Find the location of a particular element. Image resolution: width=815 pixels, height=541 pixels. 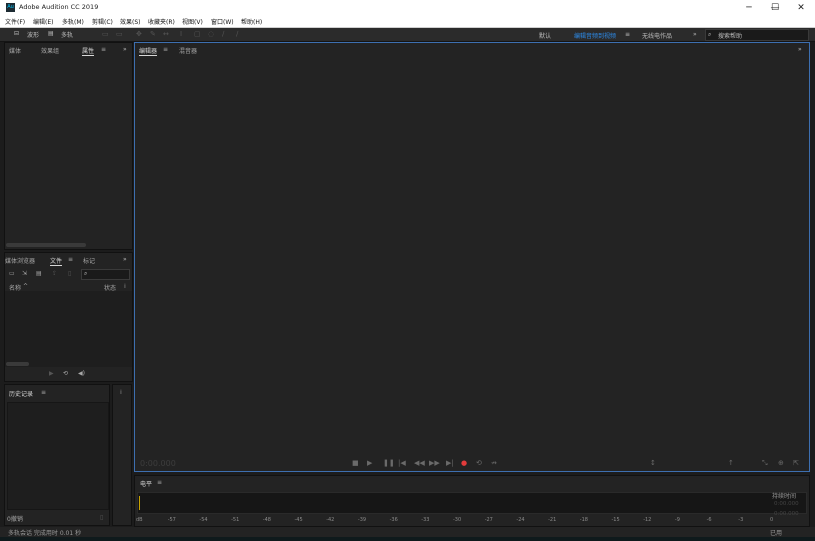

tab-files: 文件 is located at coordinates (56, 261).